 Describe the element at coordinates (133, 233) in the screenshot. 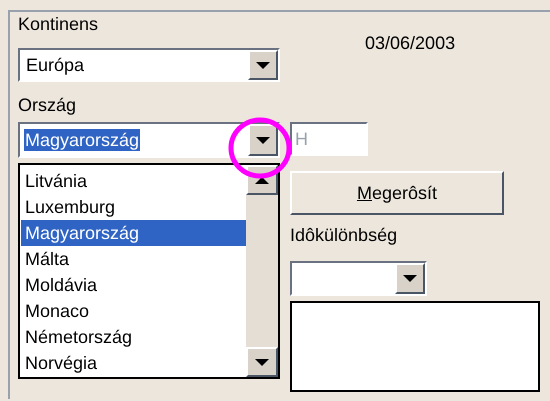

I see `list-item: Magyarország` at that location.